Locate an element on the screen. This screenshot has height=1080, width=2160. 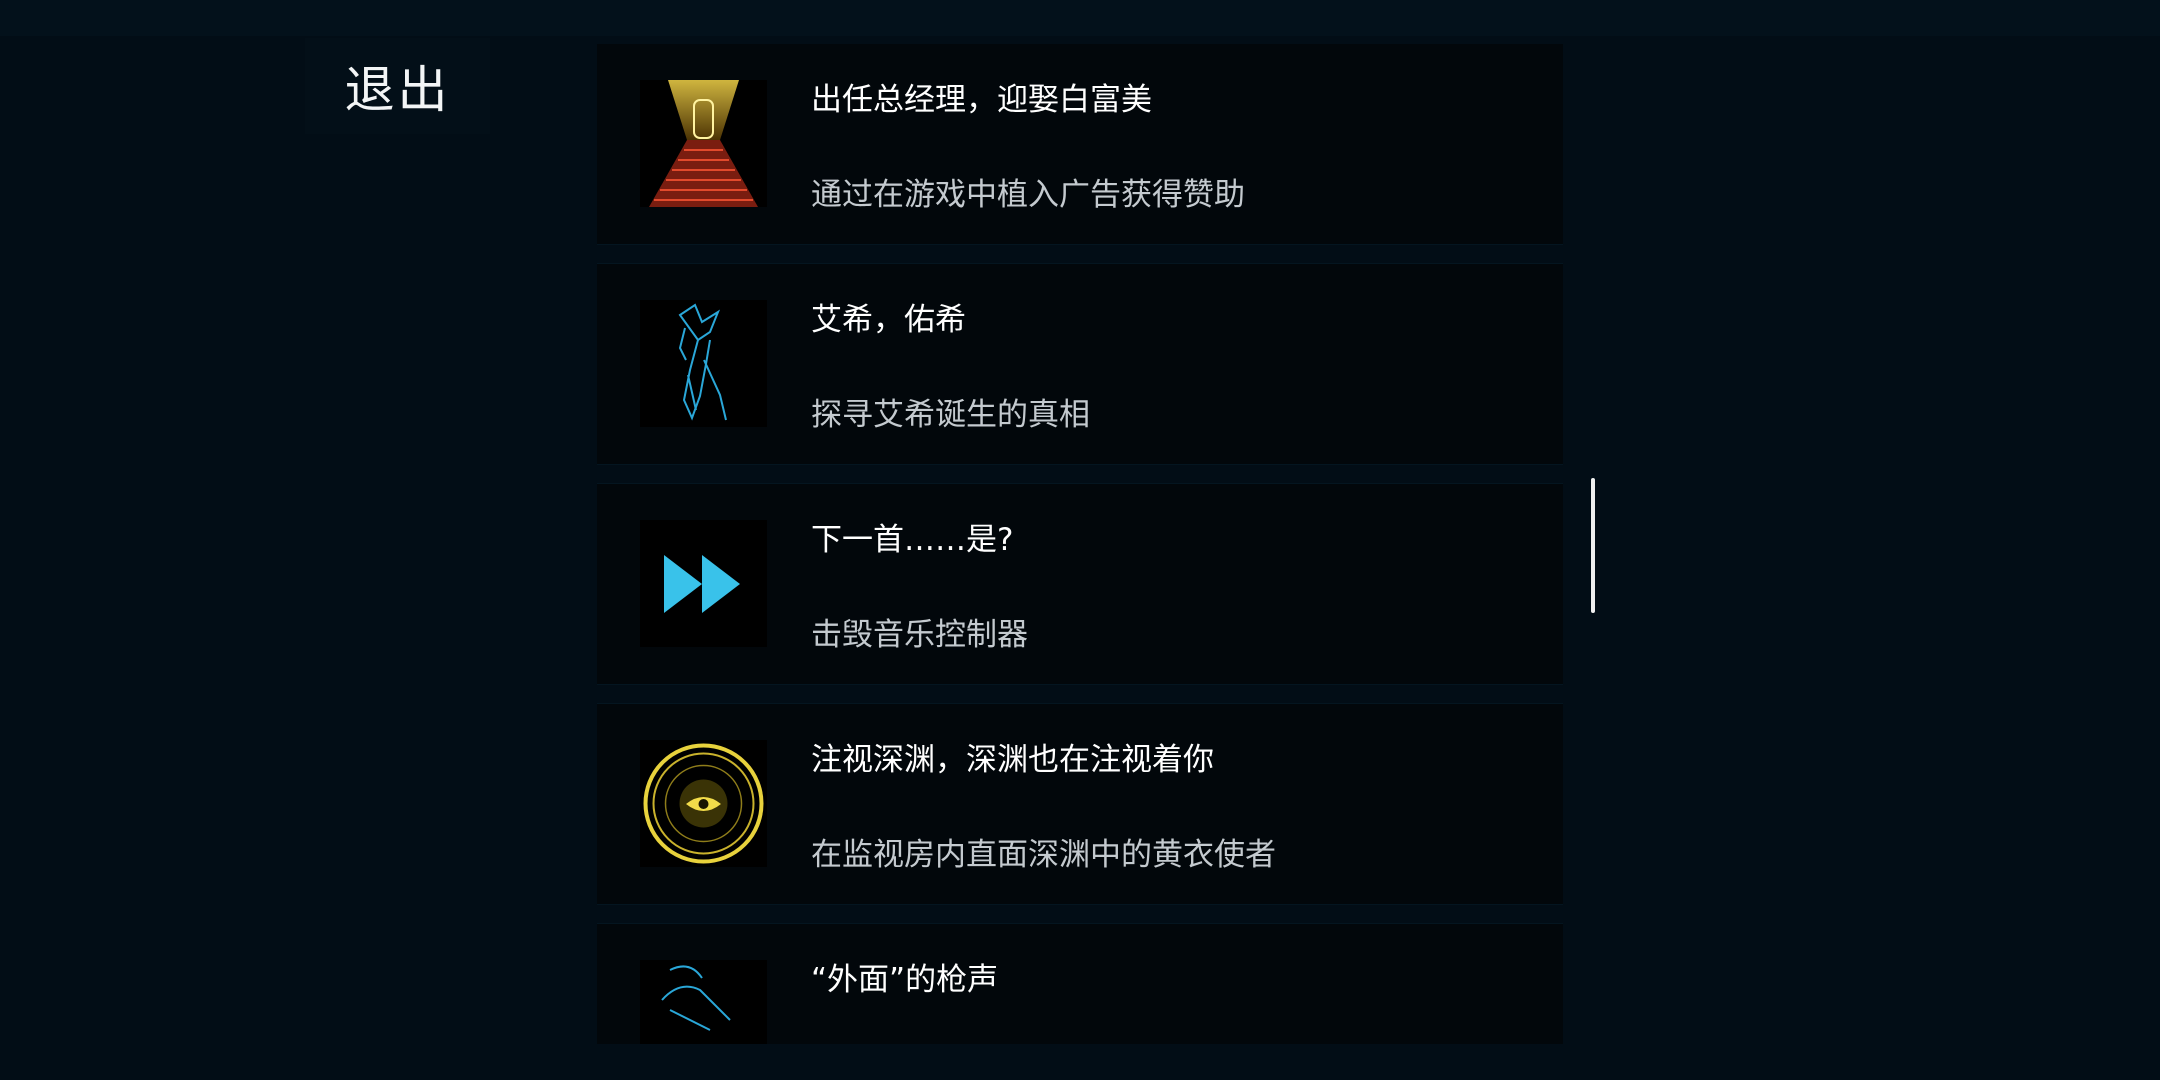
achievement-title: 艾希，佑希 is located at coordinates (888, 320).